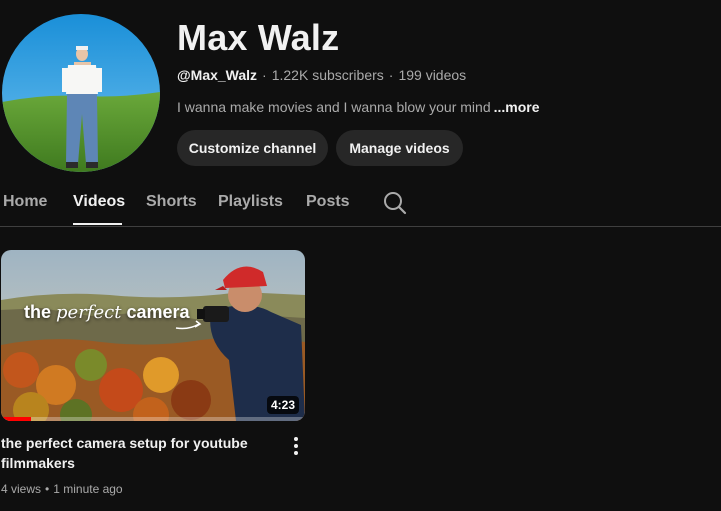 Image resolution: width=721 pixels, height=511 pixels. I want to click on tab-playlists: Playlists, so click(250, 202).